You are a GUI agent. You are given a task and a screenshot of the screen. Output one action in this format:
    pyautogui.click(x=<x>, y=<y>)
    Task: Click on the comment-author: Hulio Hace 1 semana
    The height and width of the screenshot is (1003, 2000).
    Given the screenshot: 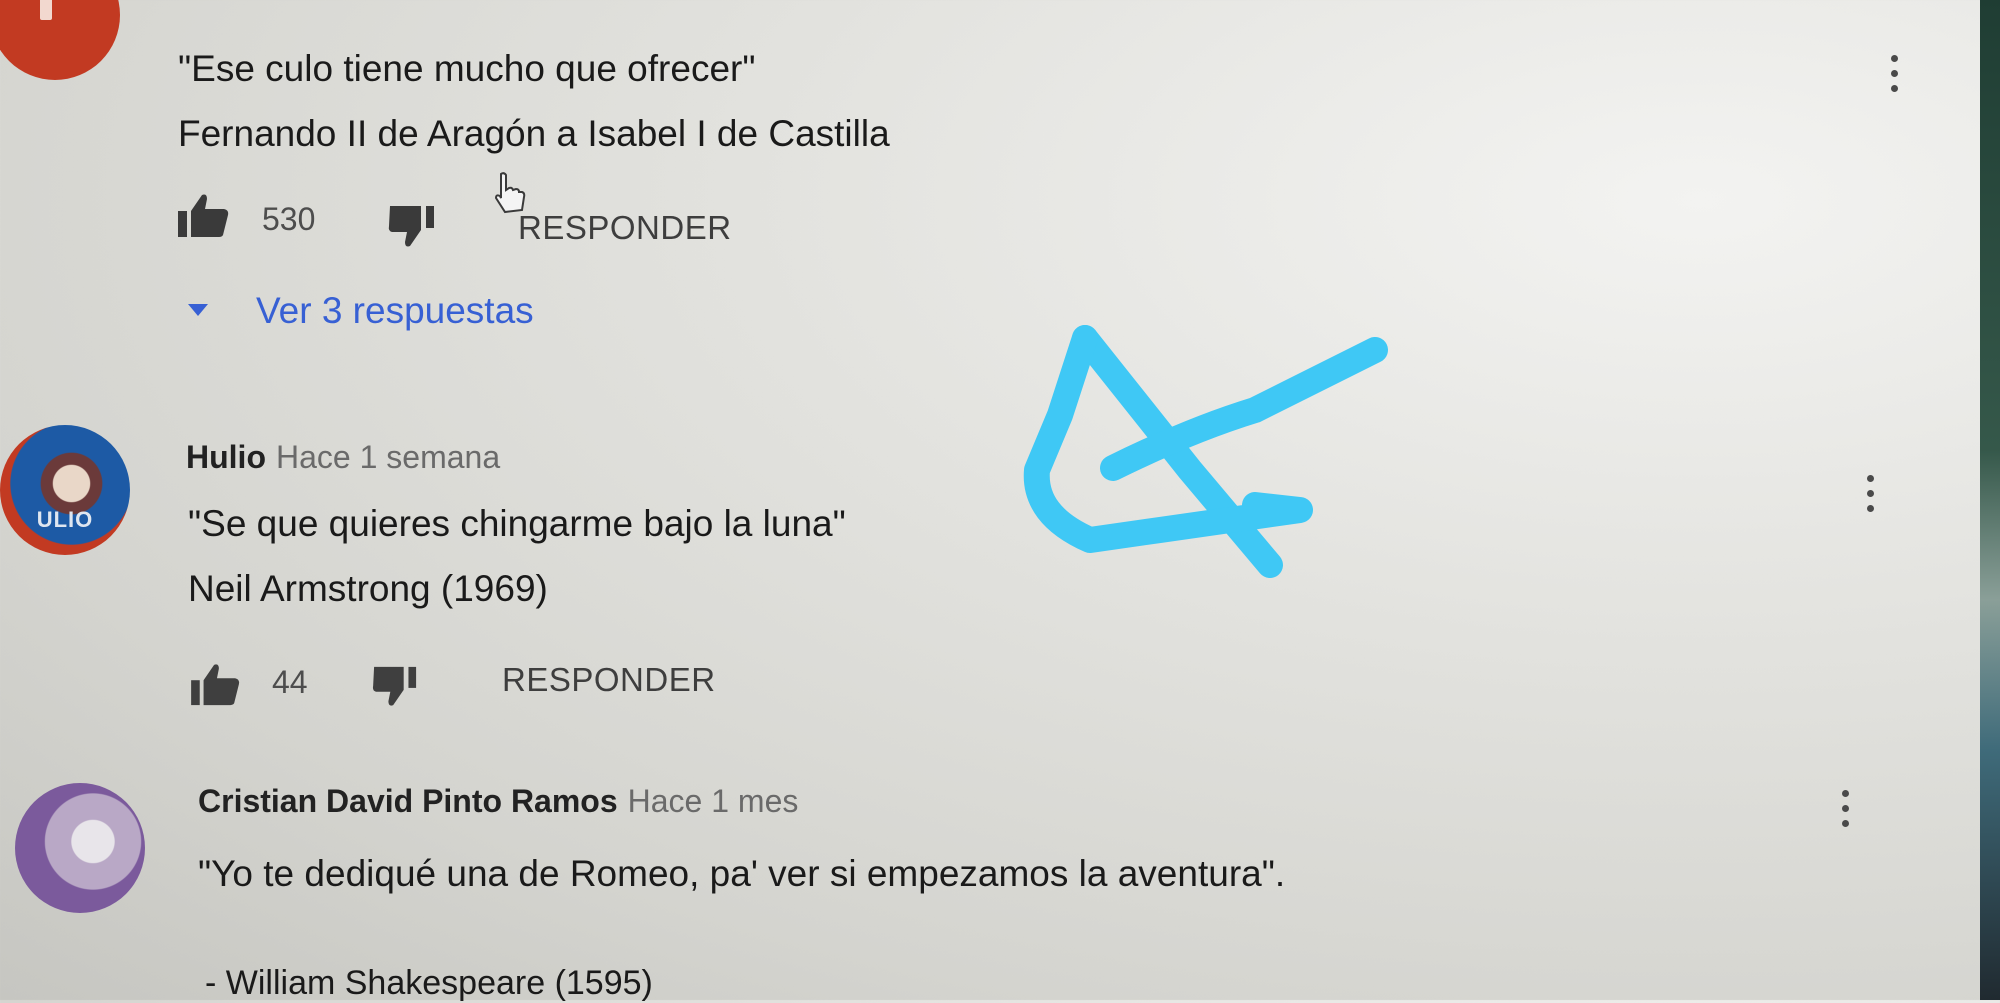 What is the action you would take?
    pyautogui.click(x=343, y=457)
    